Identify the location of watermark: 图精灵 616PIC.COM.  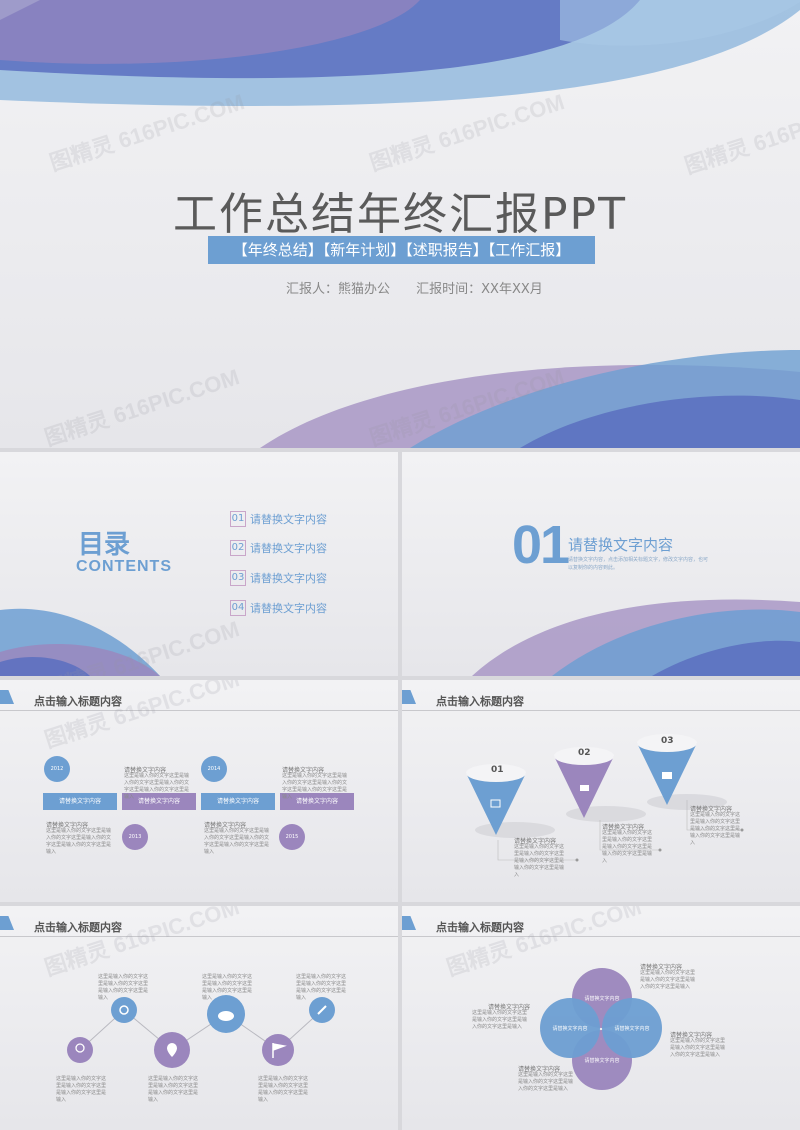
(142, 716).